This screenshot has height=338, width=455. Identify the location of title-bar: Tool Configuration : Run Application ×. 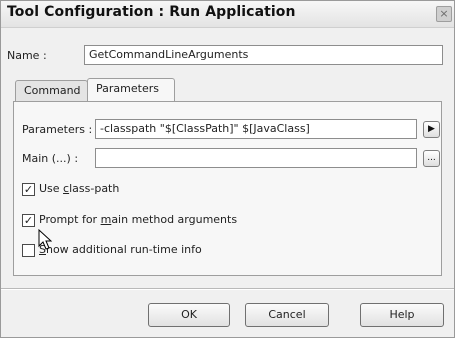
(227, 14).